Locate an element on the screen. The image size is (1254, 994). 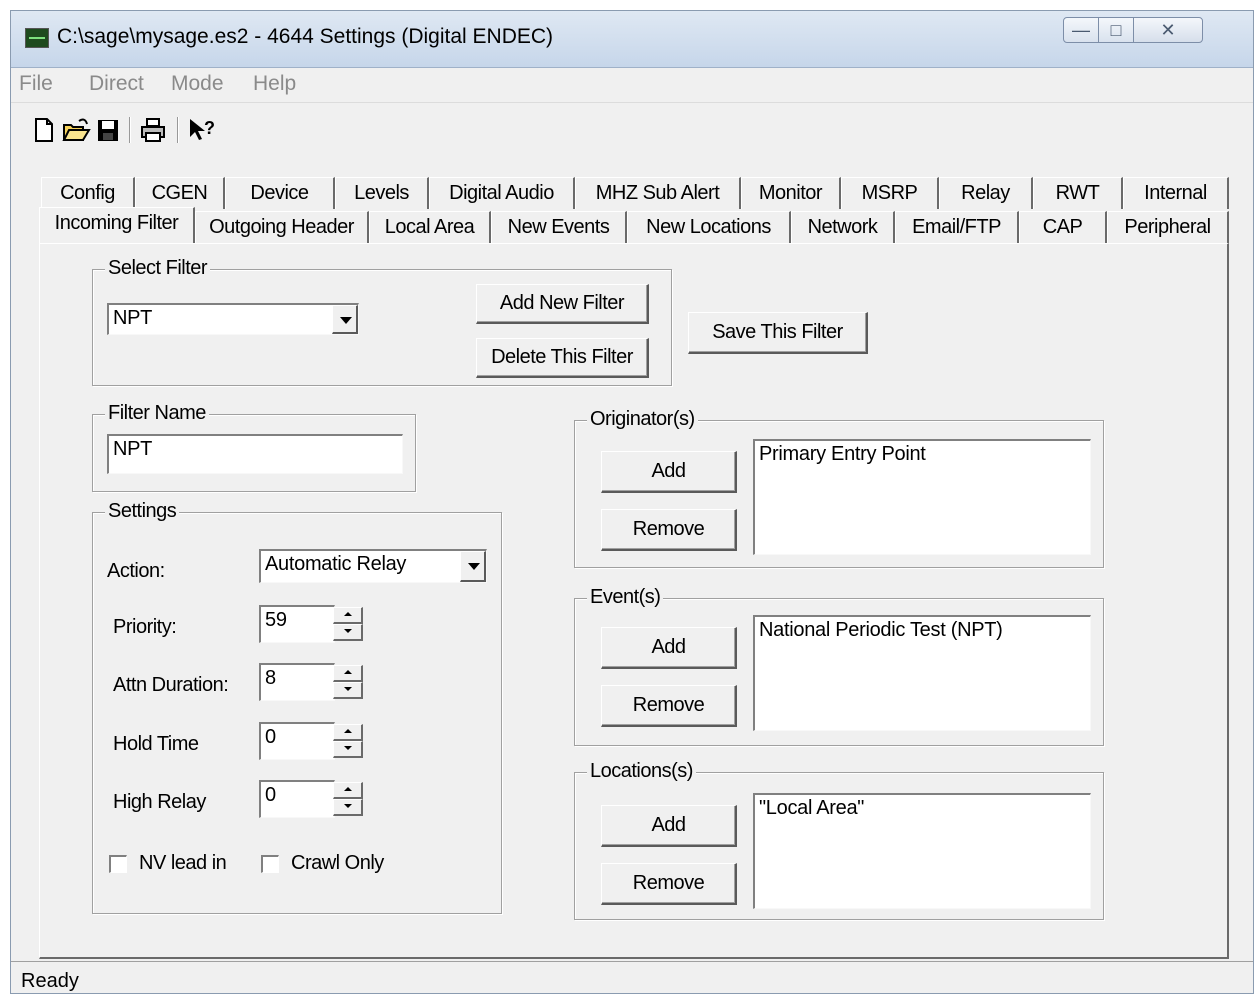
locations-title: Locations(s) is located at coordinates (641, 771).